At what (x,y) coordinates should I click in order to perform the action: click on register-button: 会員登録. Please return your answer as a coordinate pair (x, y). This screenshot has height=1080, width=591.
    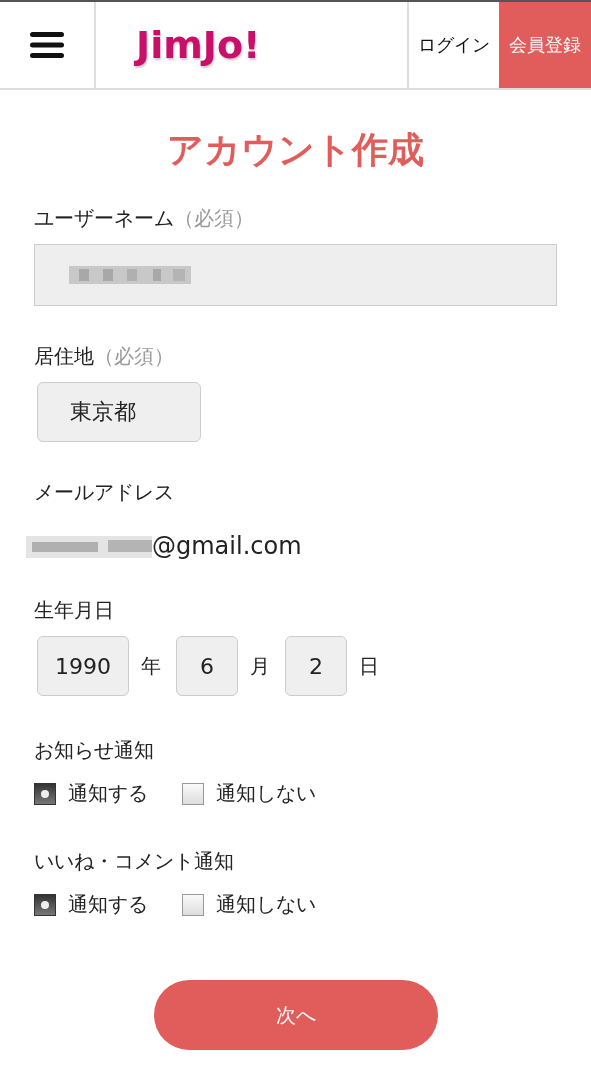
    Looking at the image, I should click on (545, 45).